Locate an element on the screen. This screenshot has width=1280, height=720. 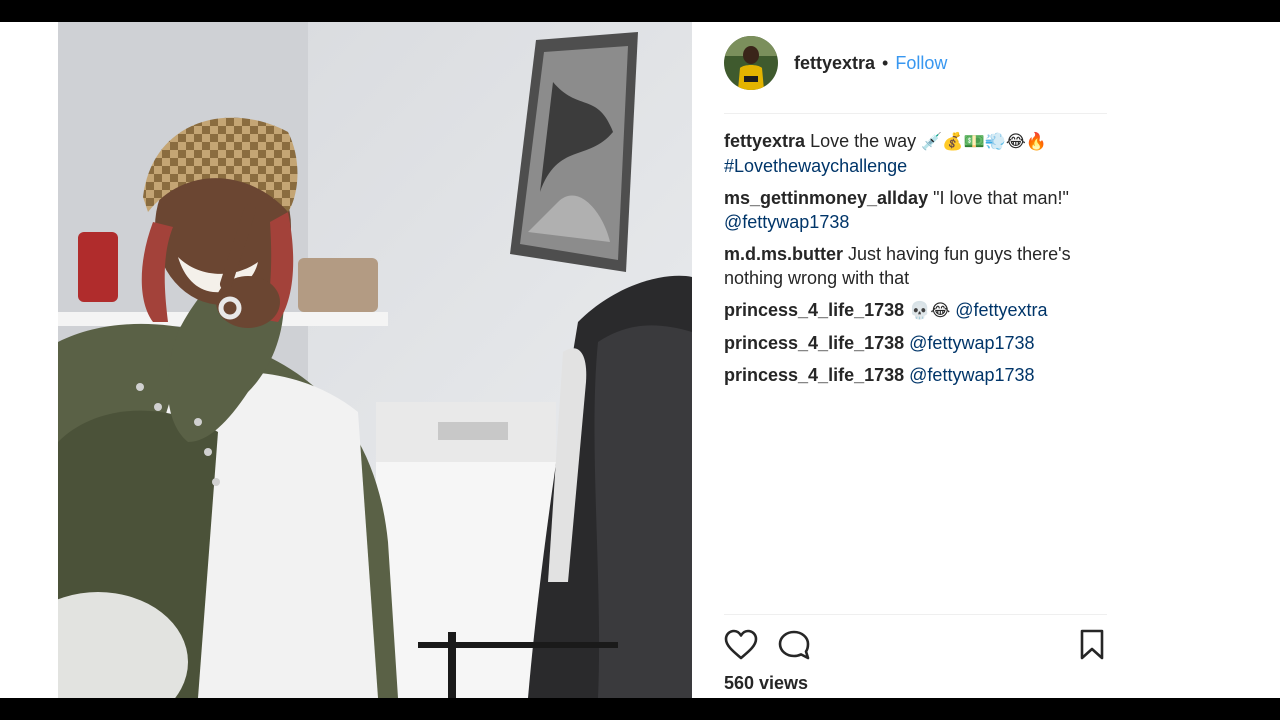
avatar is located at coordinates (751, 63).